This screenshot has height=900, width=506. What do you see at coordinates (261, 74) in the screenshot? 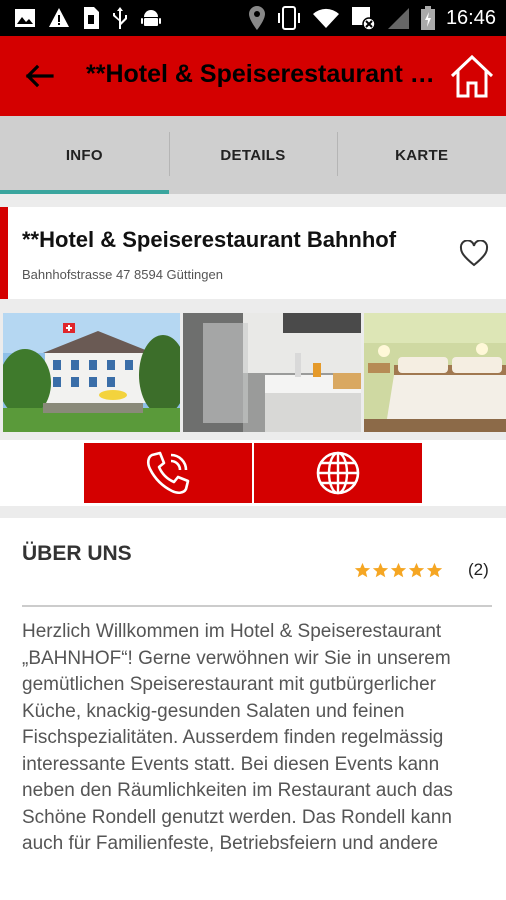
I see `app-title: **Hotel & Speiserestaurant Bahnhof` at bounding box center [261, 74].